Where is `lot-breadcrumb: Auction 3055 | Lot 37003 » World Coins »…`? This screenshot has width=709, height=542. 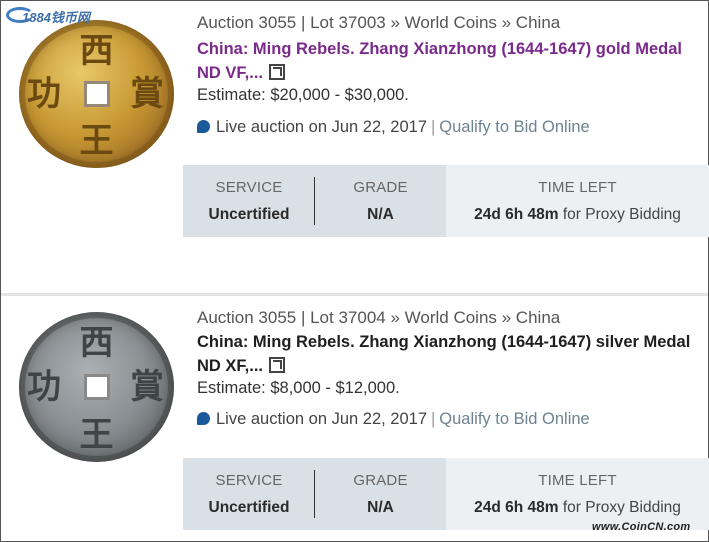 lot-breadcrumb: Auction 3055 | Lot 37003 » World Coins »… is located at coordinates (378, 23).